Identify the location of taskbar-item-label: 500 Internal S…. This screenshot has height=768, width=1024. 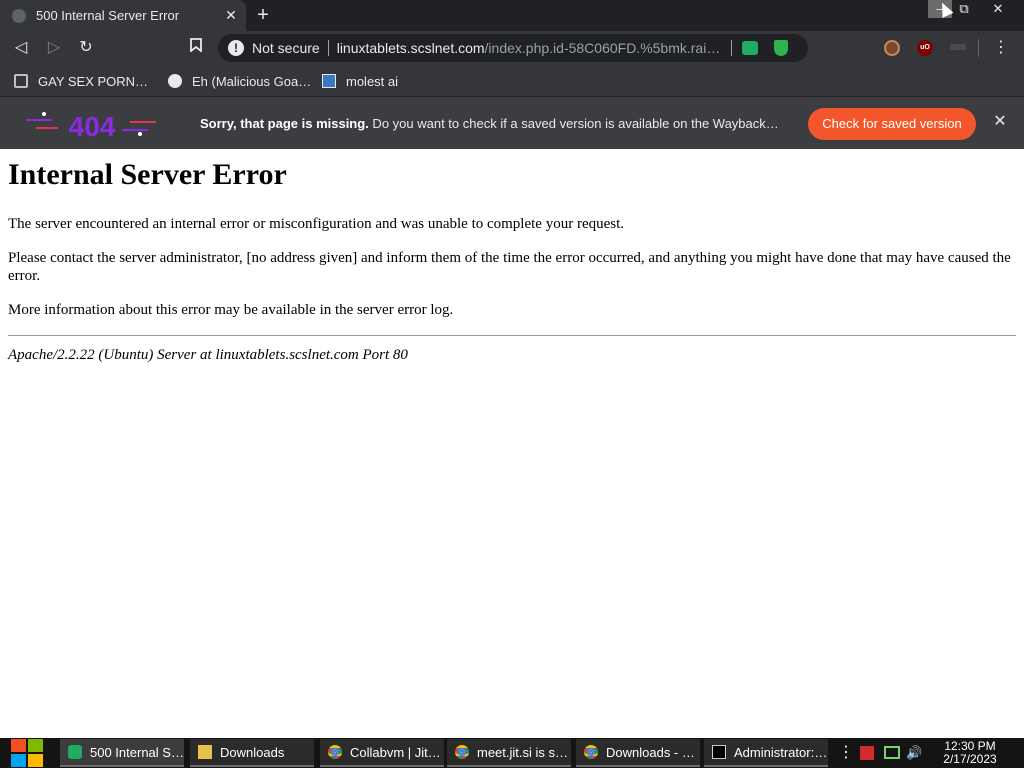
(137, 752).